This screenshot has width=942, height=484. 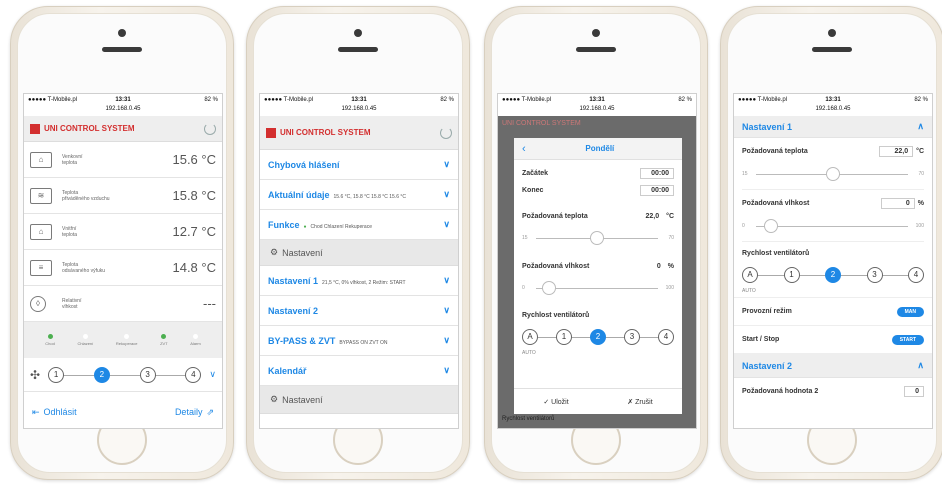 What do you see at coordinates (194, 195) in the screenshot?
I see `row-value: 15.8 °C` at bounding box center [194, 195].